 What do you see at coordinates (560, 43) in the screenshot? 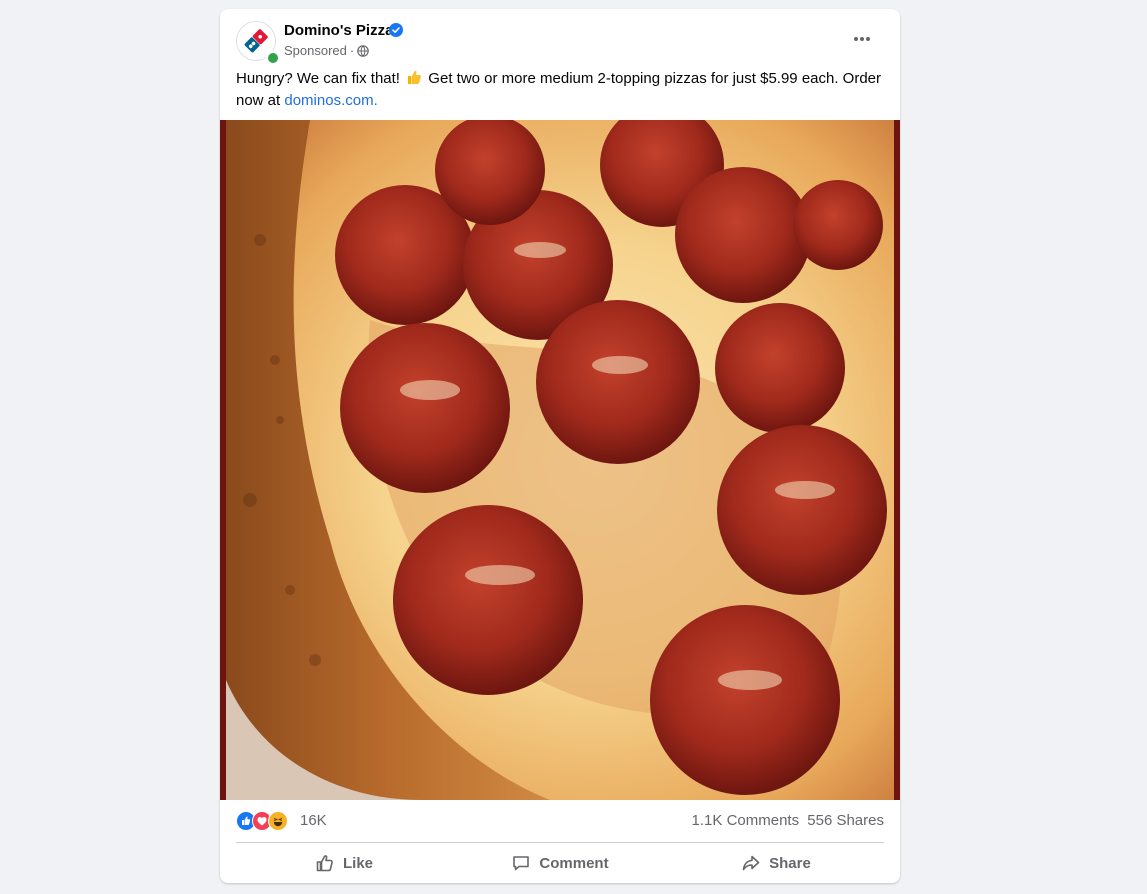
I see `post-header: Domino's Pizza Sponsored ·` at bounding box center [560, 43].